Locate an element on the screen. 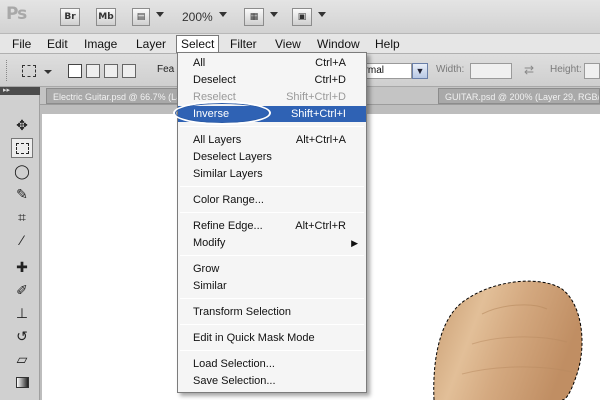  menu-item-modify: Modify ▶ is located at coordinates (272, 243).